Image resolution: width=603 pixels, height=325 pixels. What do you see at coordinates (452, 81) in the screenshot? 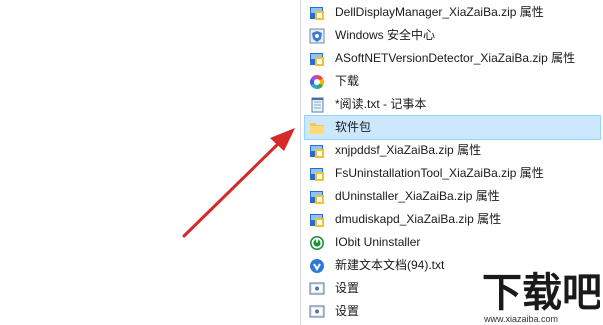
I see `menu-item-download: 下载` at bounding box center [452, 81].